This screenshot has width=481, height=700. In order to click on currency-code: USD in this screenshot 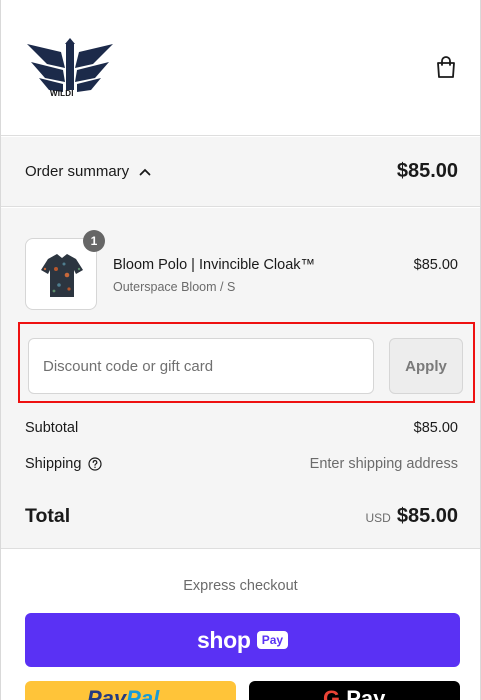, I will do `click(378, 518)`.